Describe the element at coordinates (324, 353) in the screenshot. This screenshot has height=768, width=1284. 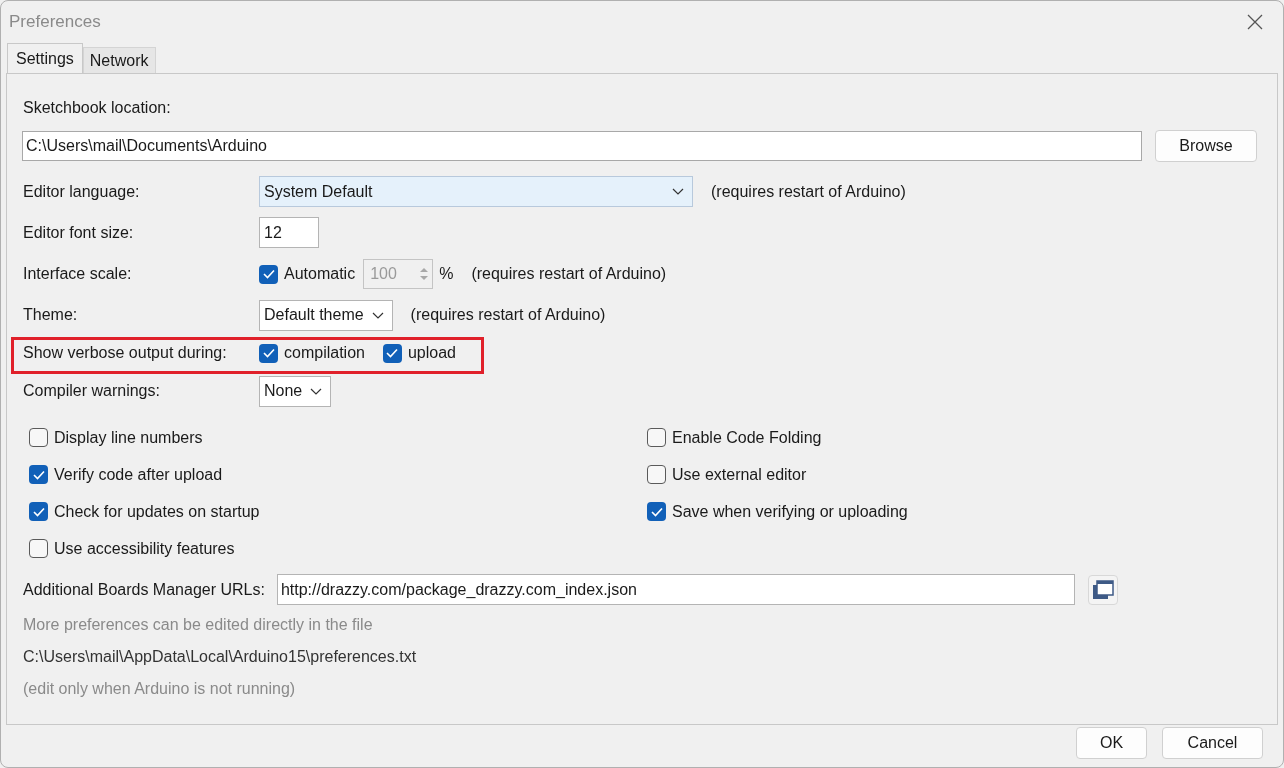
I see `checkbox-label: compilation` at that location.